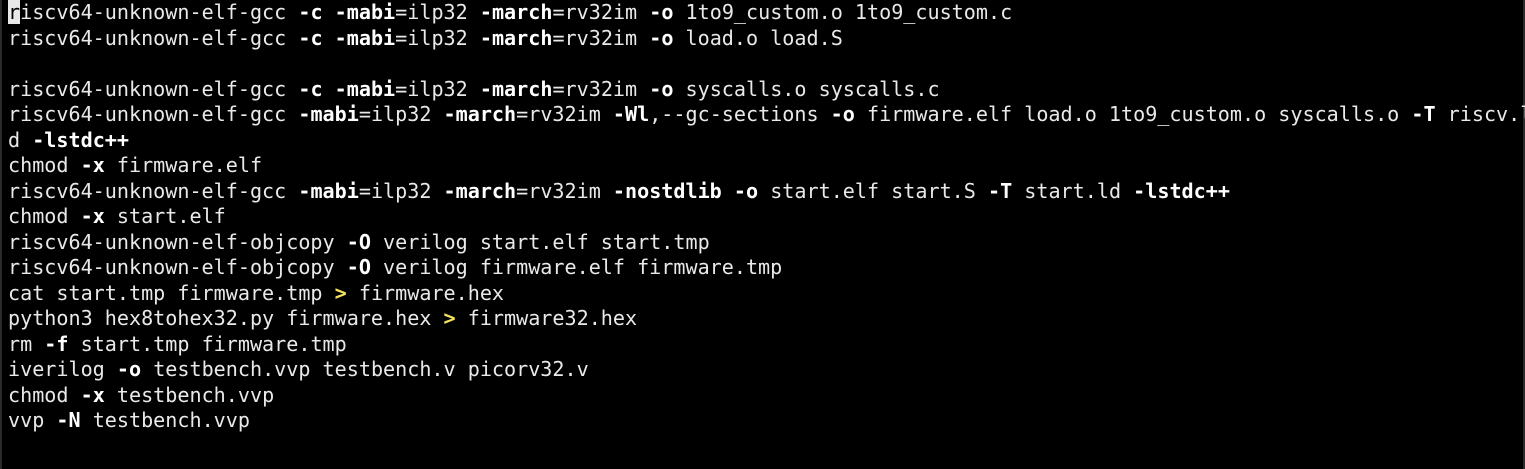  Describe the element at coordinates (32, 420) in the screenshot. I see `text-segment: vvp` at that location.